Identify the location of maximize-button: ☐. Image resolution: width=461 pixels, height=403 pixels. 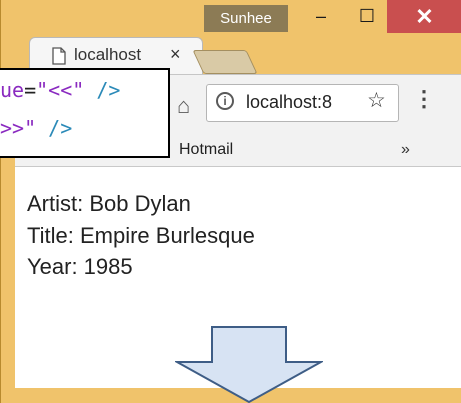
(367, 16).